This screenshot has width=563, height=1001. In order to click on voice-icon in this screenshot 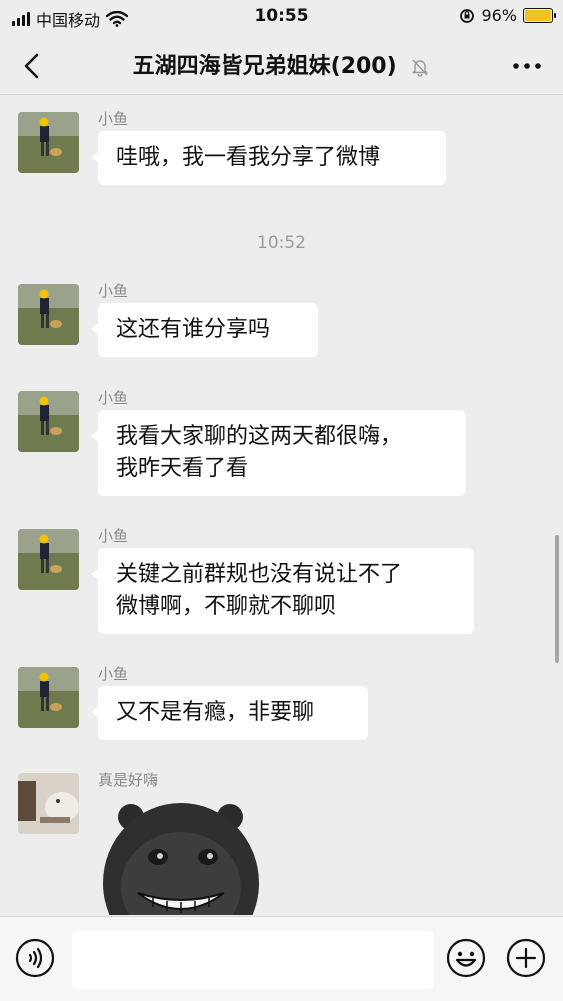, I will do `click(35, 958)`.